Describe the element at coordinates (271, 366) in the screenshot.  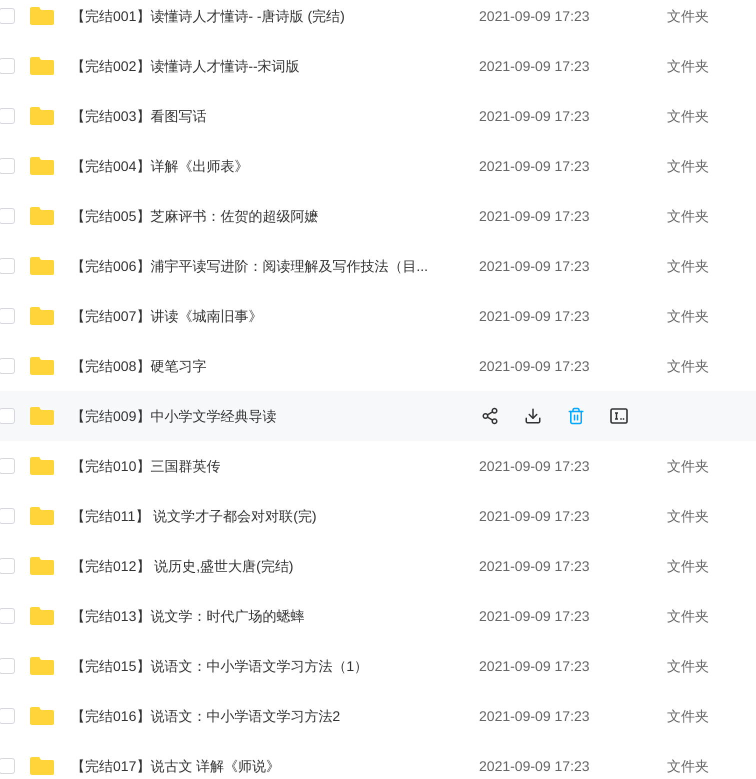
I see `folder-name: 【完结008】硬笔习字` at that location.